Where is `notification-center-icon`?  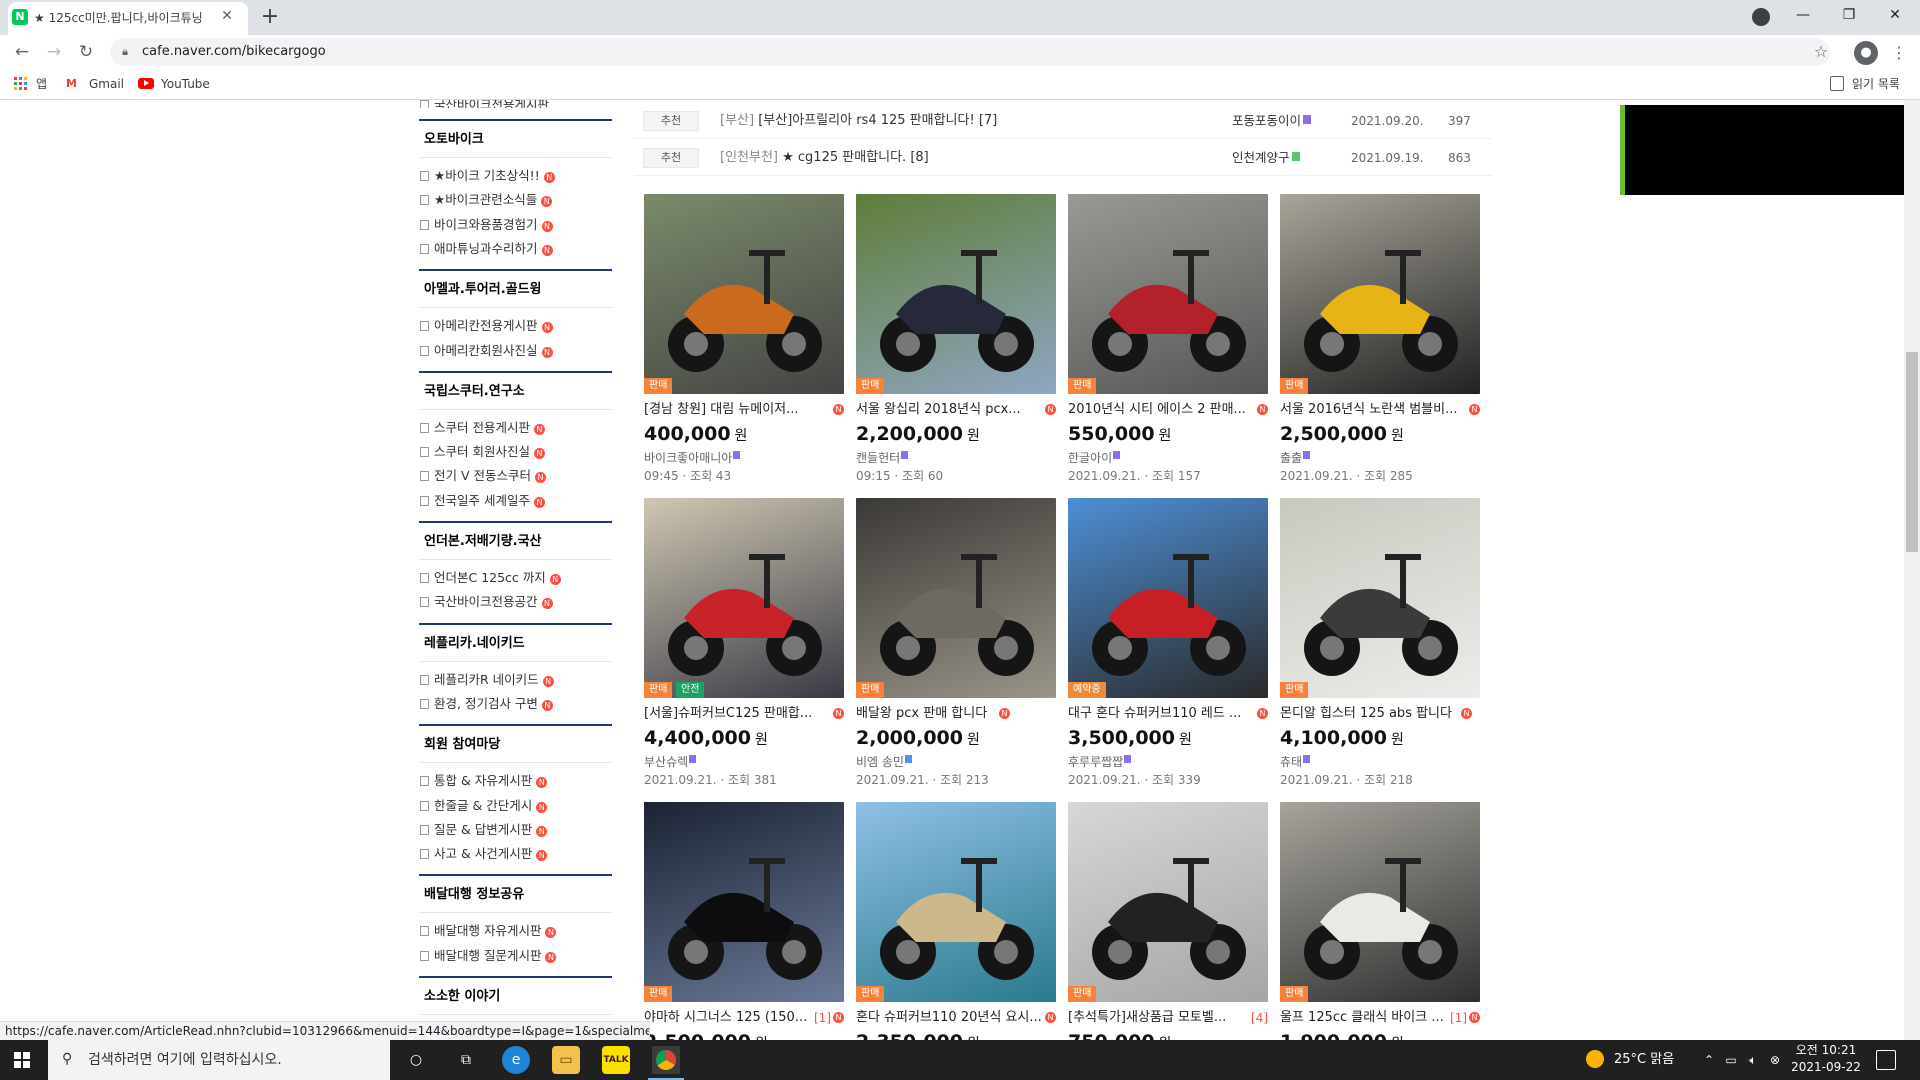 notification-center-icon is located at coordinates (1886, 1060).